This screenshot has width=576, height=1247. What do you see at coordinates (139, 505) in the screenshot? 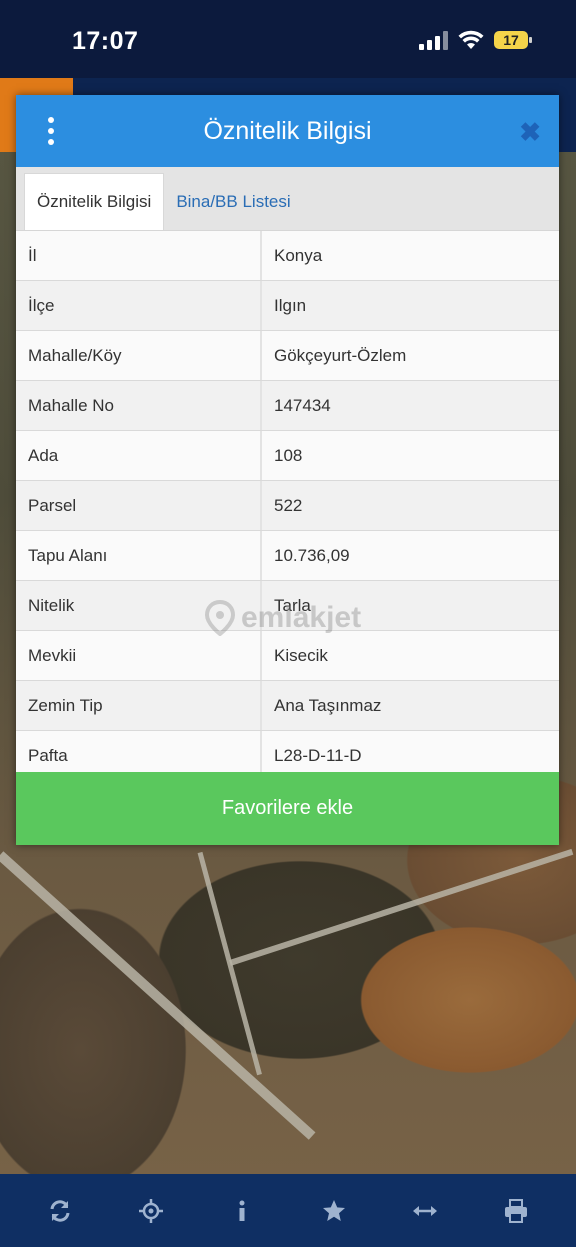
I see `row-key: Parsel` at bounding box center [139, 505].